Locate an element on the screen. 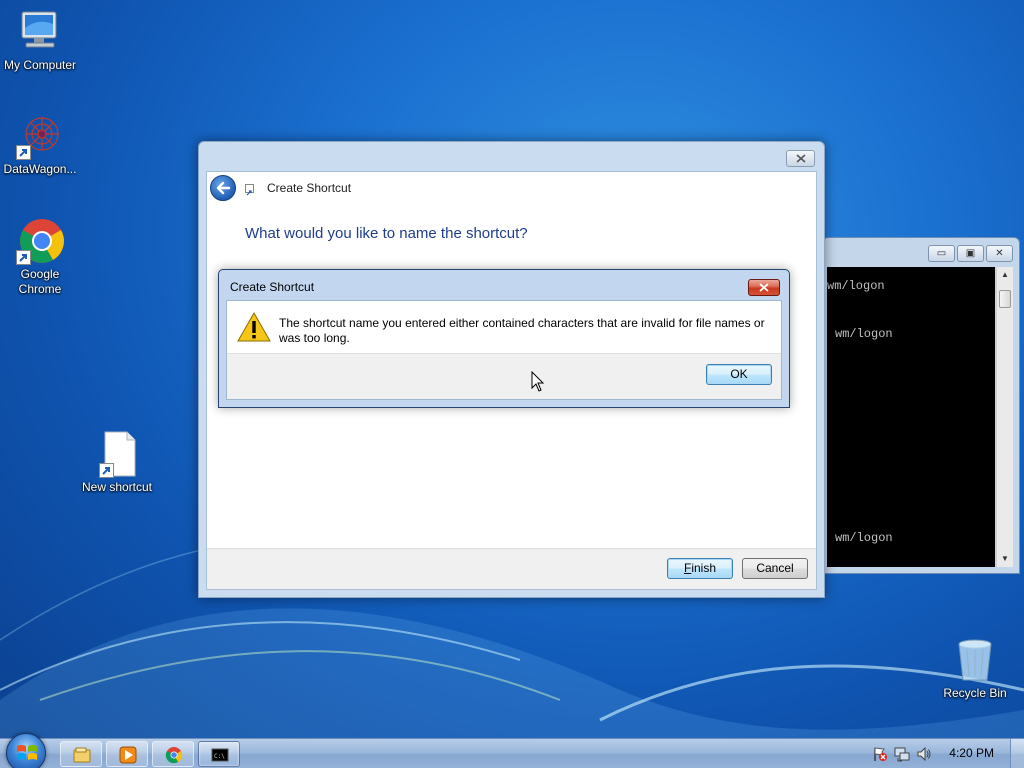 Image resolution: width=1024 pixels, height=768 pixels. error-dialog-close-button is located at coordinates (764, 287).